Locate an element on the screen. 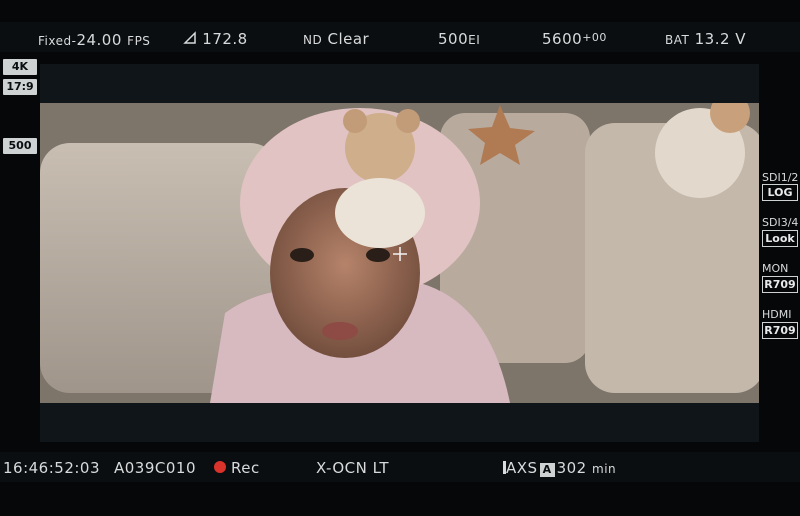  media-readout: AXS A 302 min is located at coordinates (559, 468).